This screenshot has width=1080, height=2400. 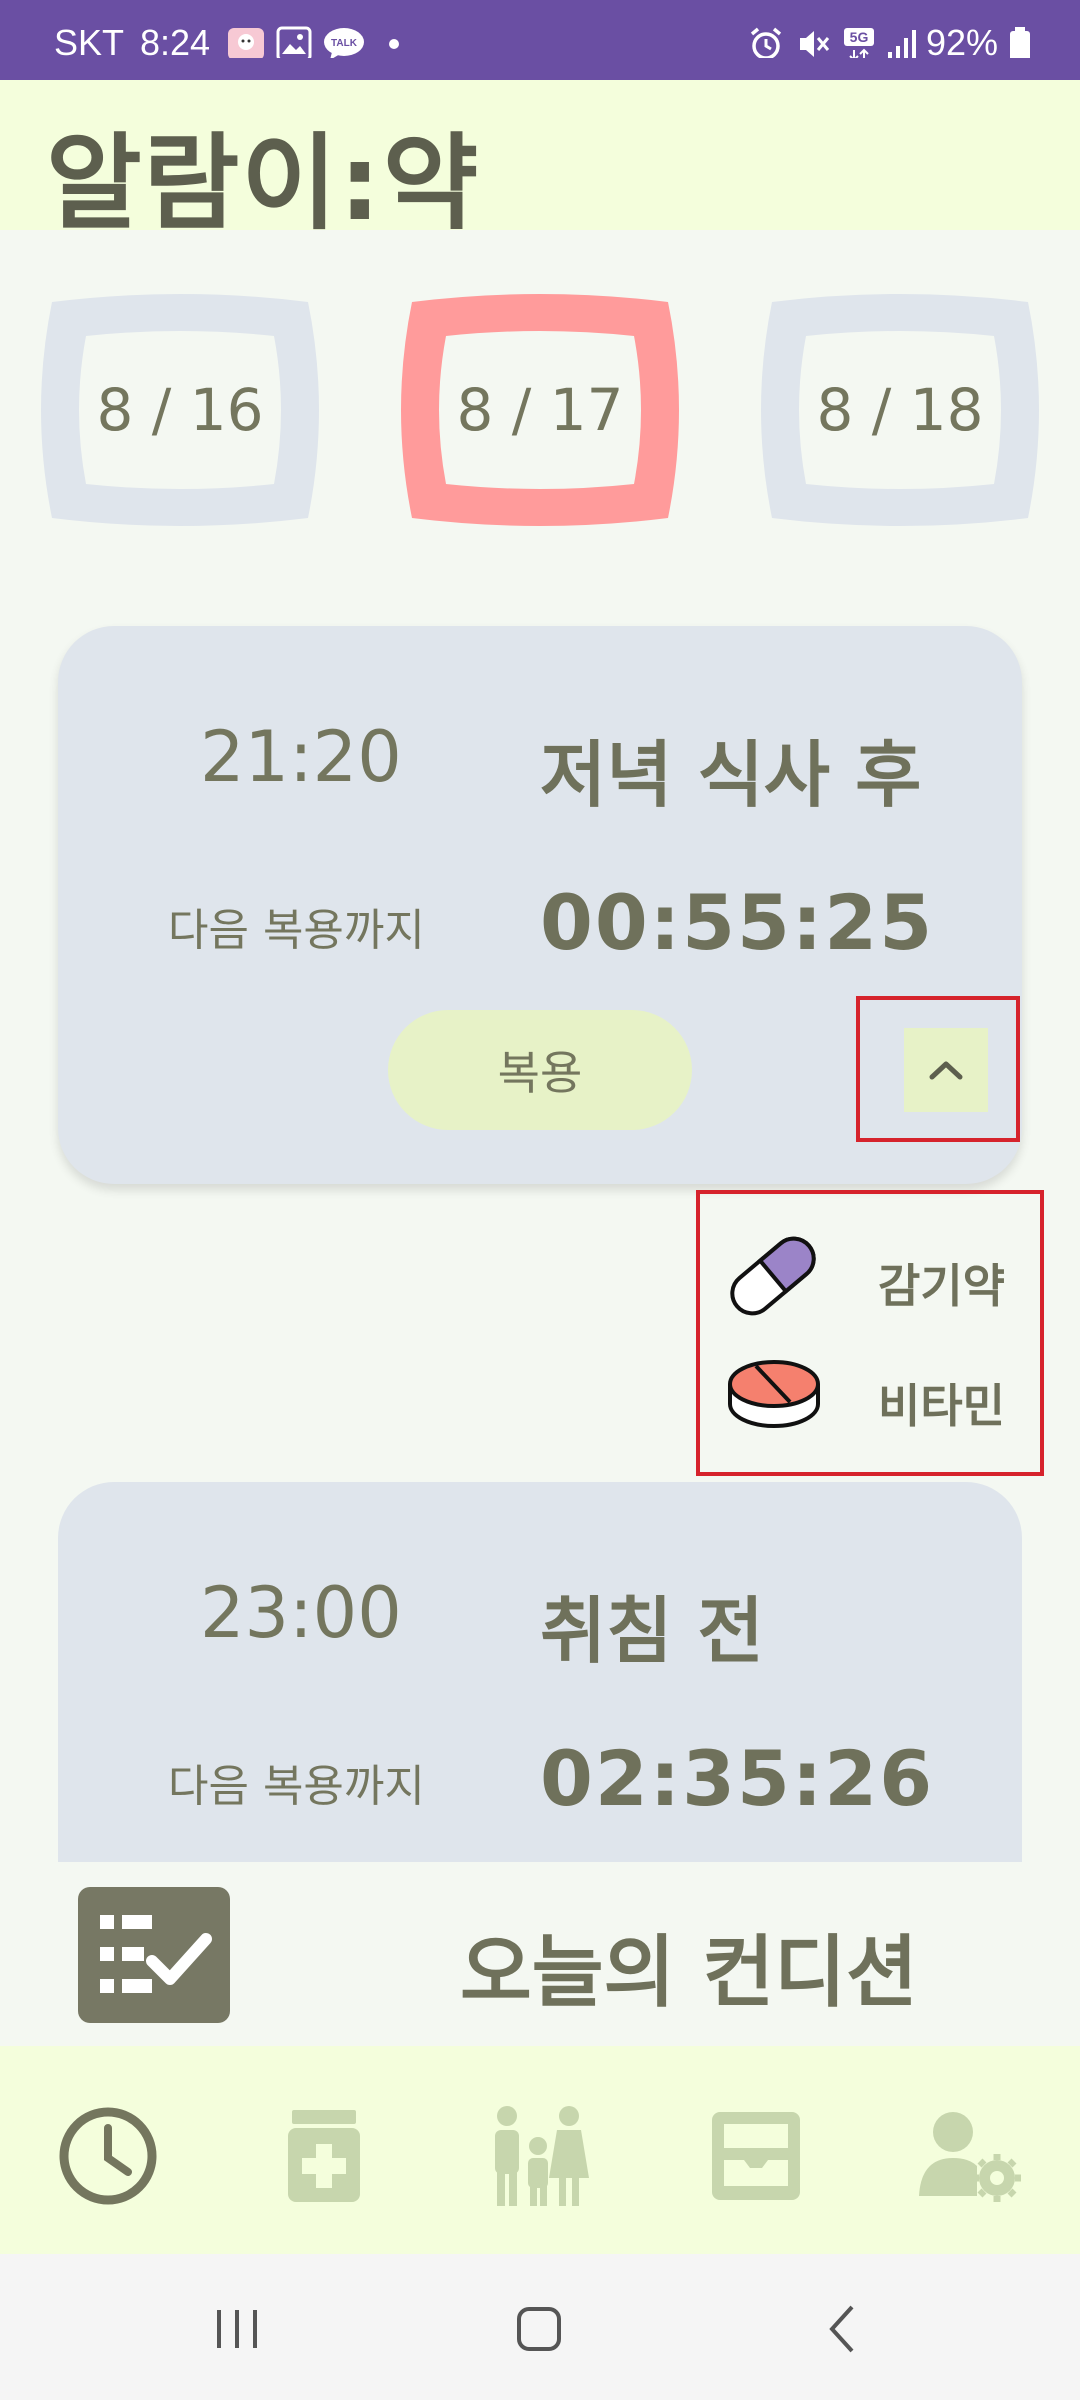 I want to click on alarm-meal-timing: 취침 전, so click(x=652, y=1631).